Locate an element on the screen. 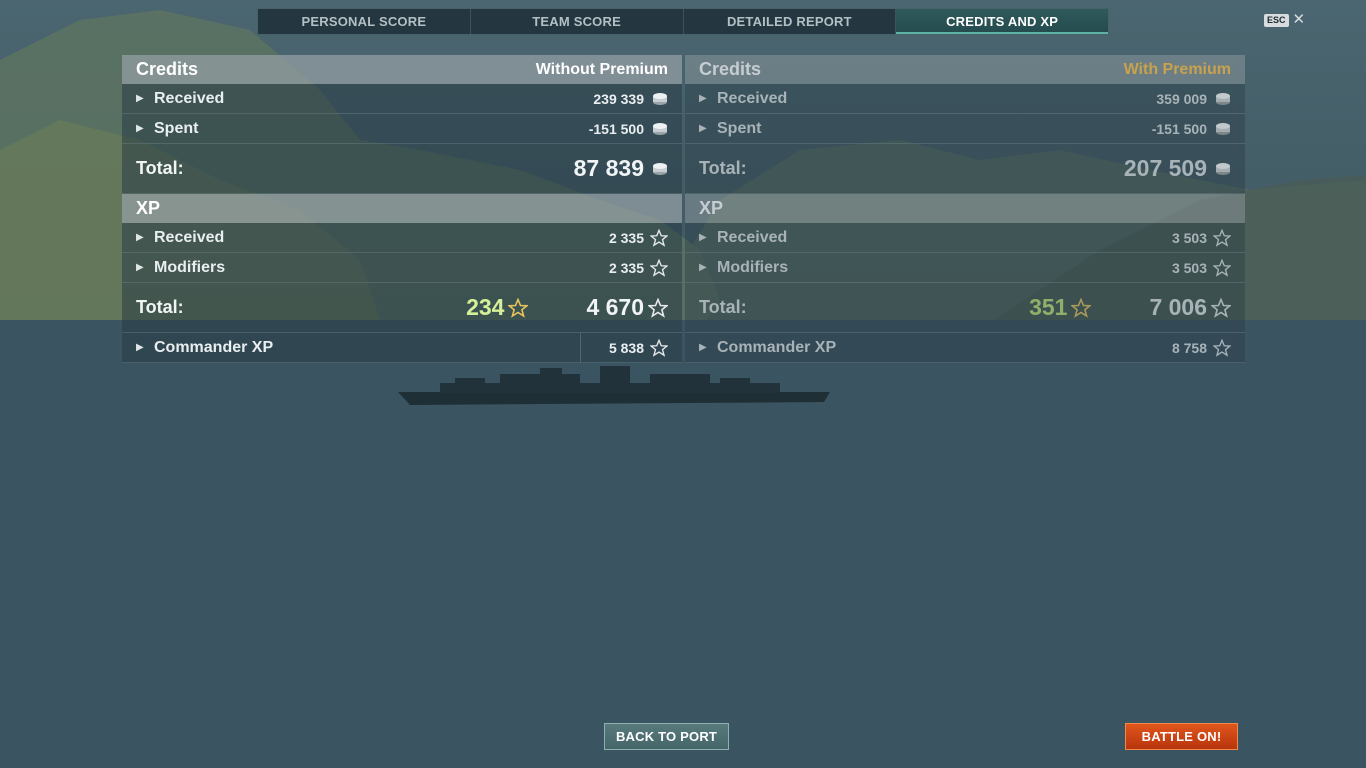  credits-header: Credits Without Premium is located at coordinates (402, 69).